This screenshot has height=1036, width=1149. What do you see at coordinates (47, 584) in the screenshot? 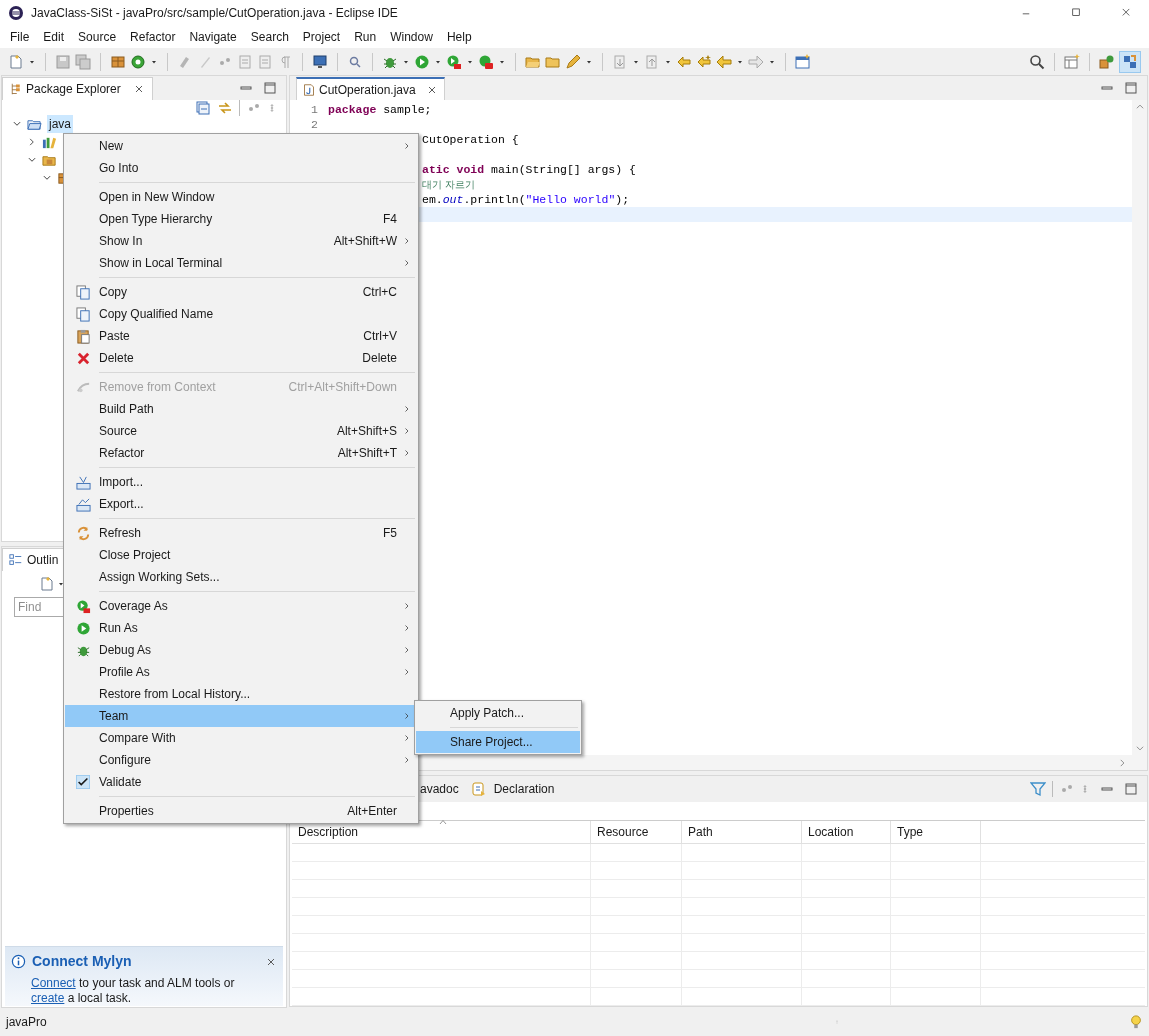
I see `new-item-icon` at bounding box center [47, 584].